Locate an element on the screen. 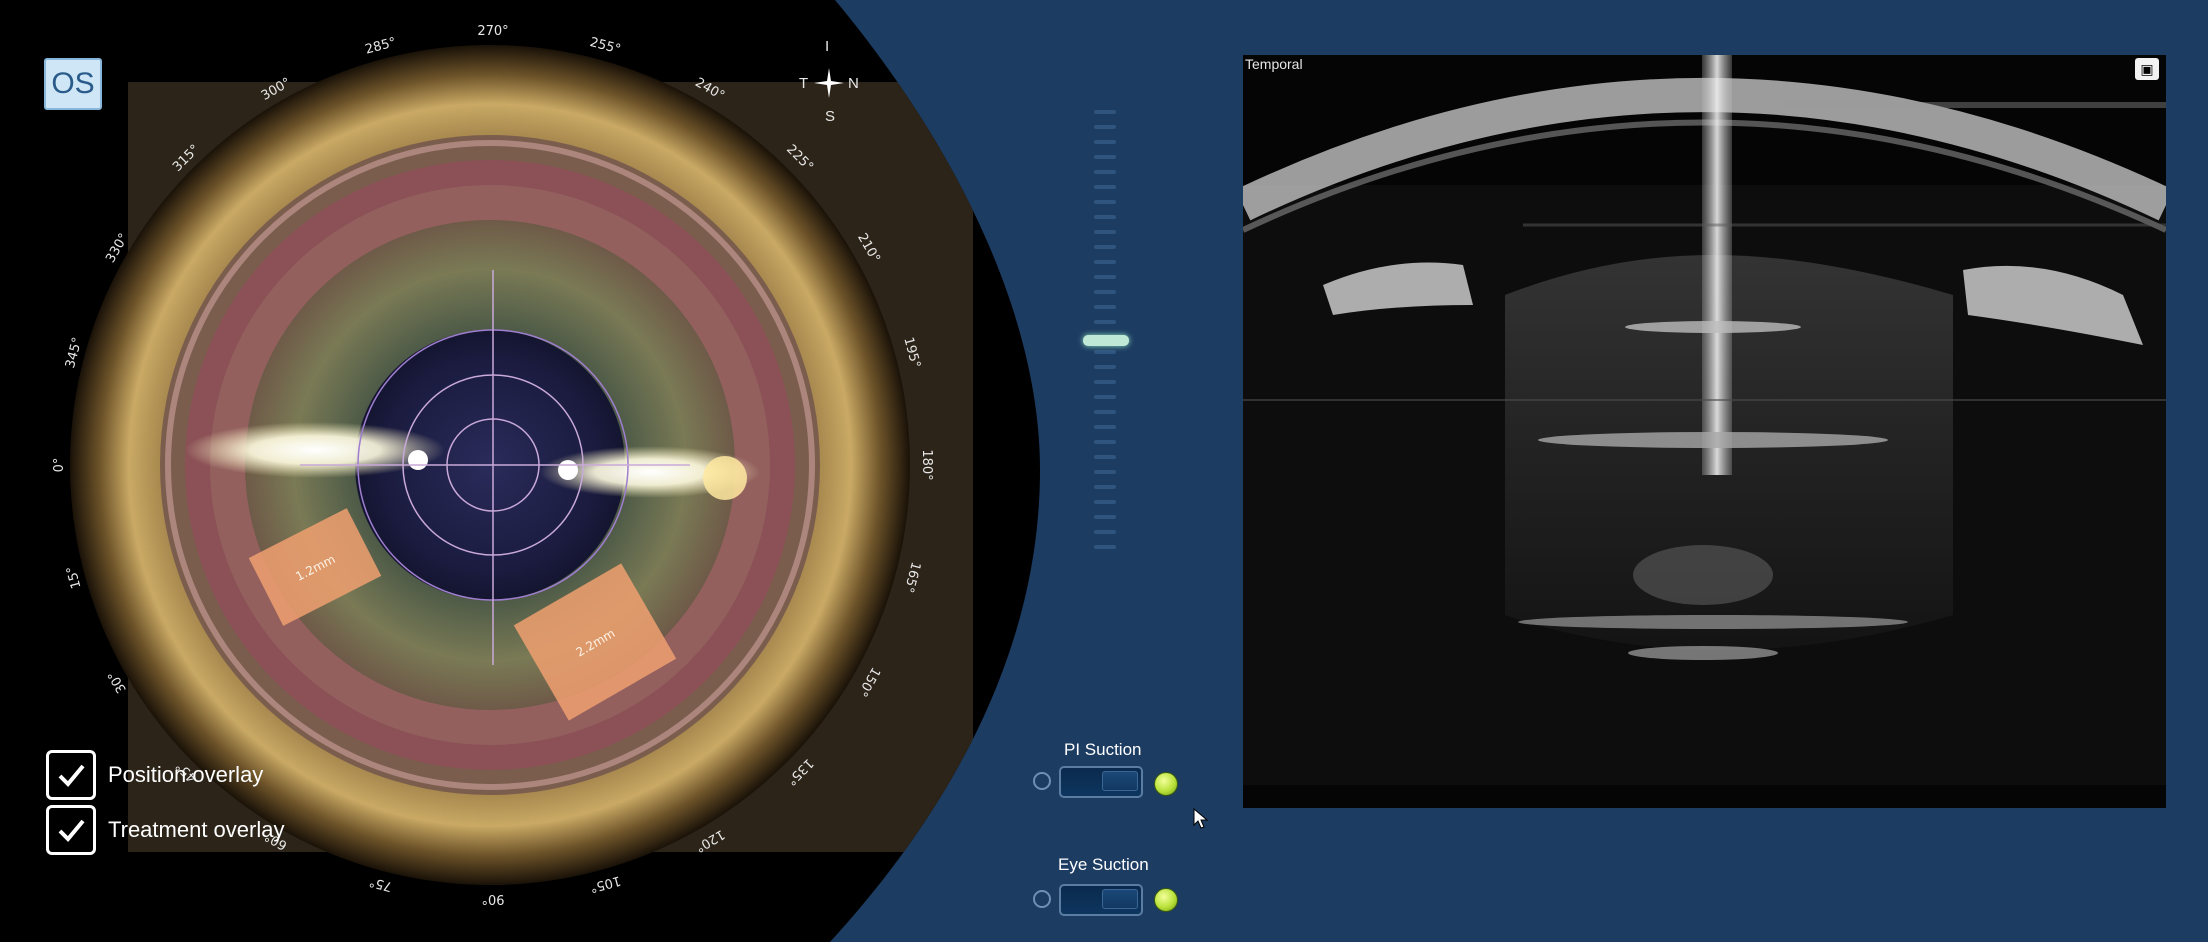 This screenshot has width=2208, height=942. pi-suction-label: PI Suction is located at coordinates (1103, 749).